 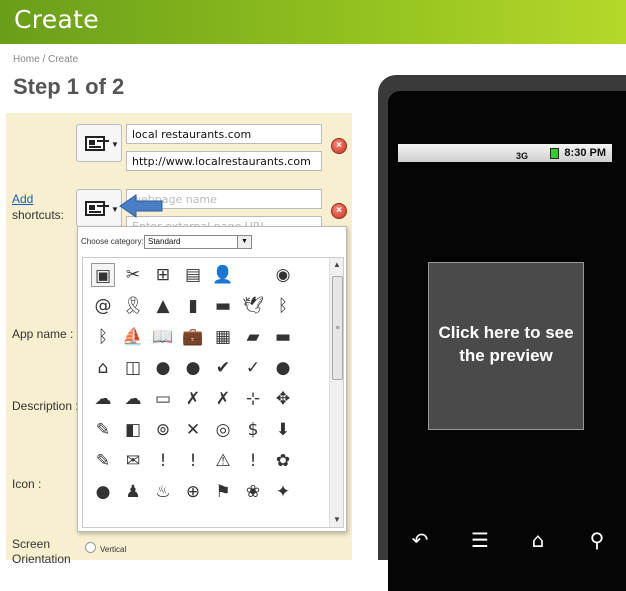 What do you see at coordinates (45, 59) in the screenshot?
I see `breadcrumb: Home / Create` at bounding box center [45, 59].